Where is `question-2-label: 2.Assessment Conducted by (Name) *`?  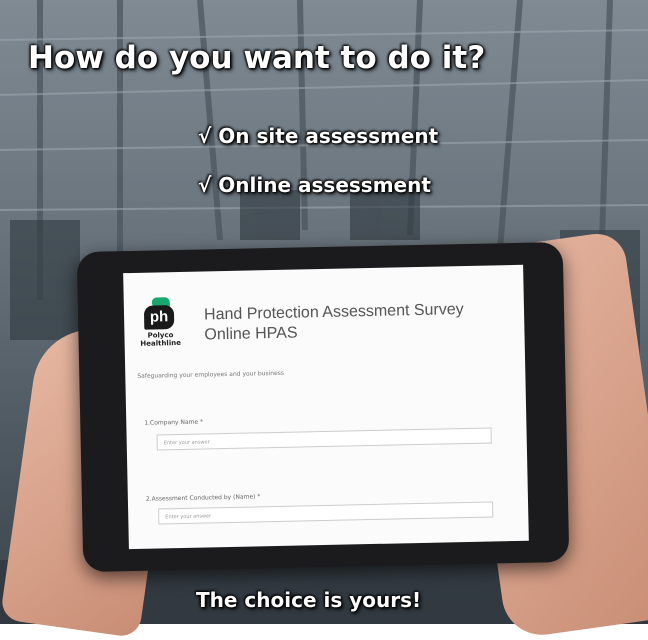
question-2-label: 2.Assessment Conducted by (Name) * is located at coordinates (203, 498).